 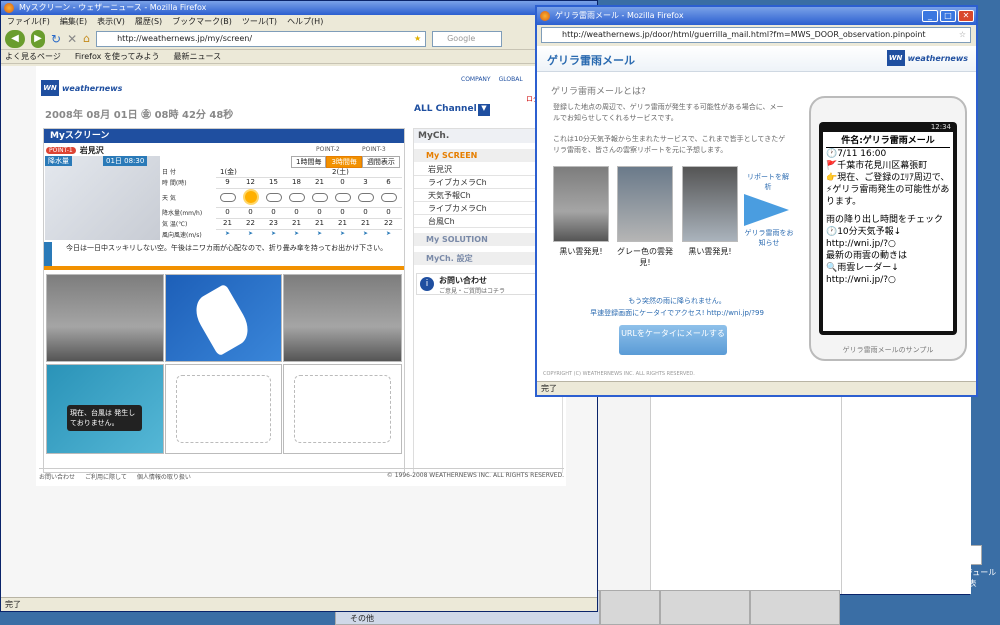 What do you see at coordinates (467, 38) in the screenshot?
I see `search-input: Google` at bounding box center [467, 38].